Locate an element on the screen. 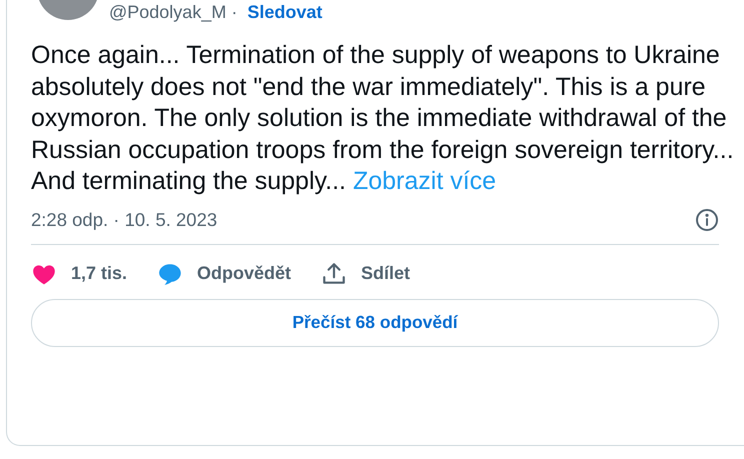 The height and width of the screenshot is (459, 744). info-icon is located at coordinates (707, 220).